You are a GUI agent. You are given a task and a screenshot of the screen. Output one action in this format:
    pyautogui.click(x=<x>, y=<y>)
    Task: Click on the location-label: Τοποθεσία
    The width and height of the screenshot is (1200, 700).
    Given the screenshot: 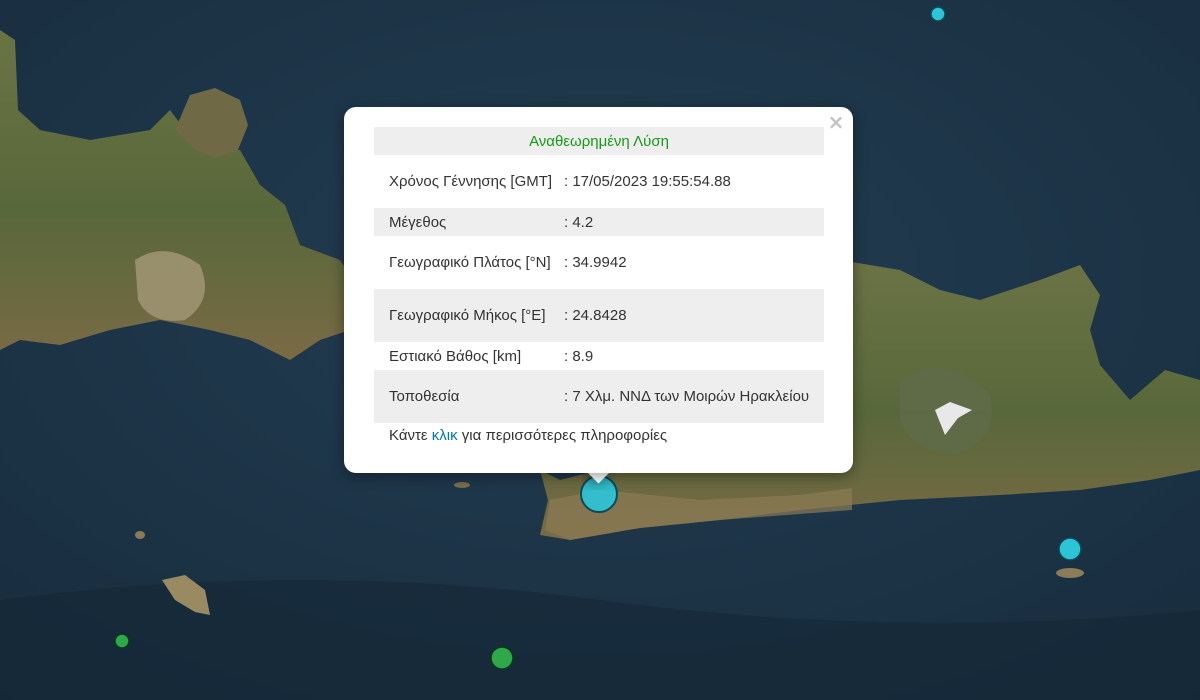 What is the action you would take?
    pyautogui.click(x=467, y=396)
    